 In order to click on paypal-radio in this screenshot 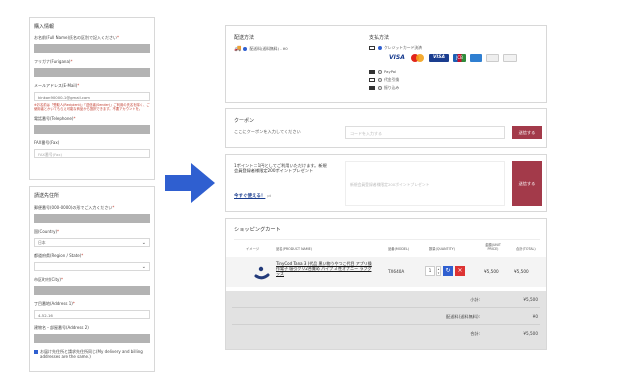, I will do `click(380, 71)`.